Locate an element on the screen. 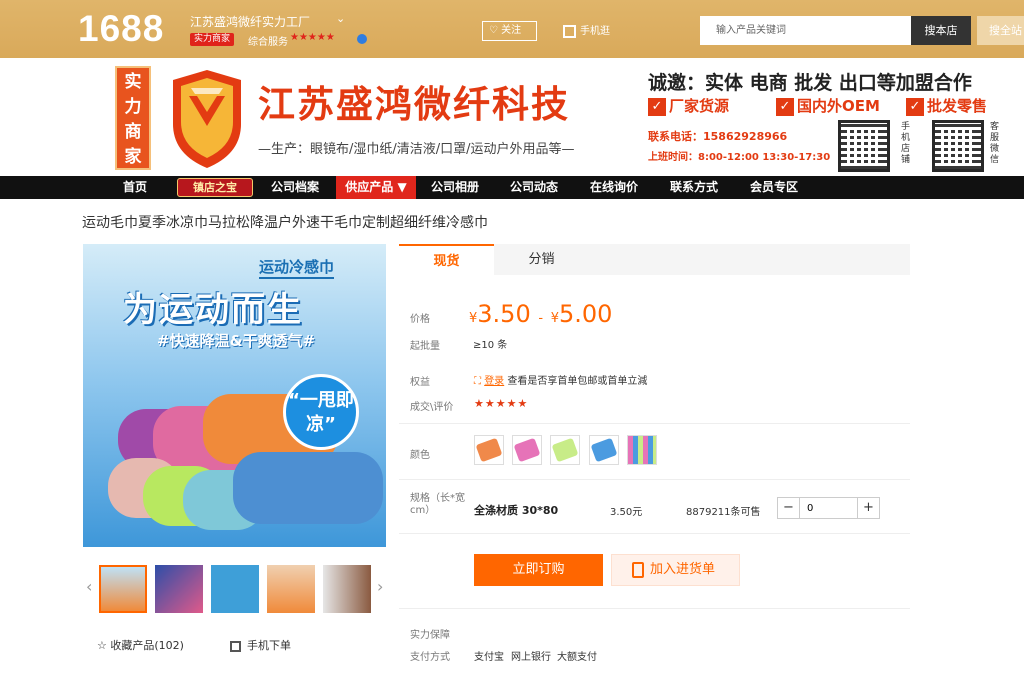 Image resolution: width=1024 pixels, height=699 pixels. favorite-button: ☆ 收藏产品(102) is located at coordinates (140, 645).